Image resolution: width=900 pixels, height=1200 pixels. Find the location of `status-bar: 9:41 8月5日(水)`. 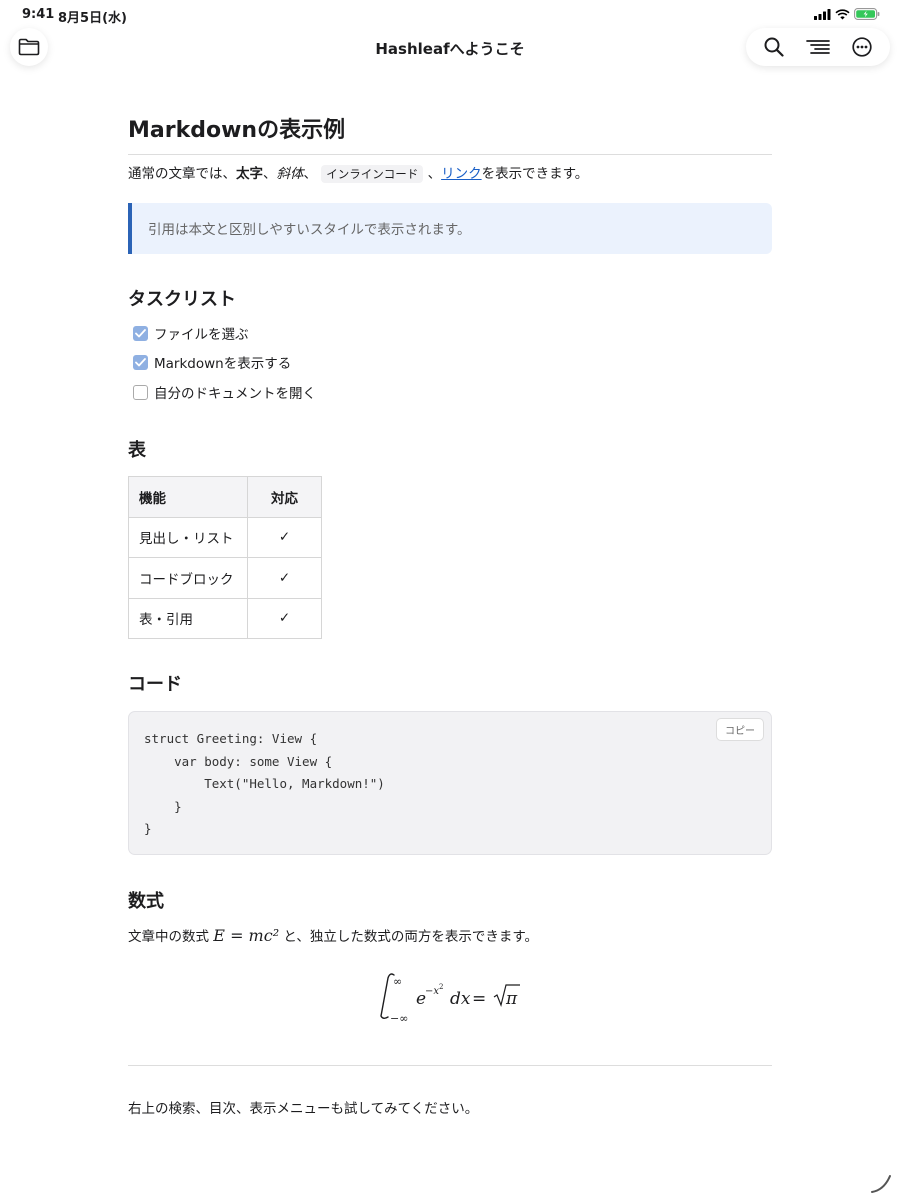

status-bar: 9:41 8月5日(水) is located at coordinates (450, 14).